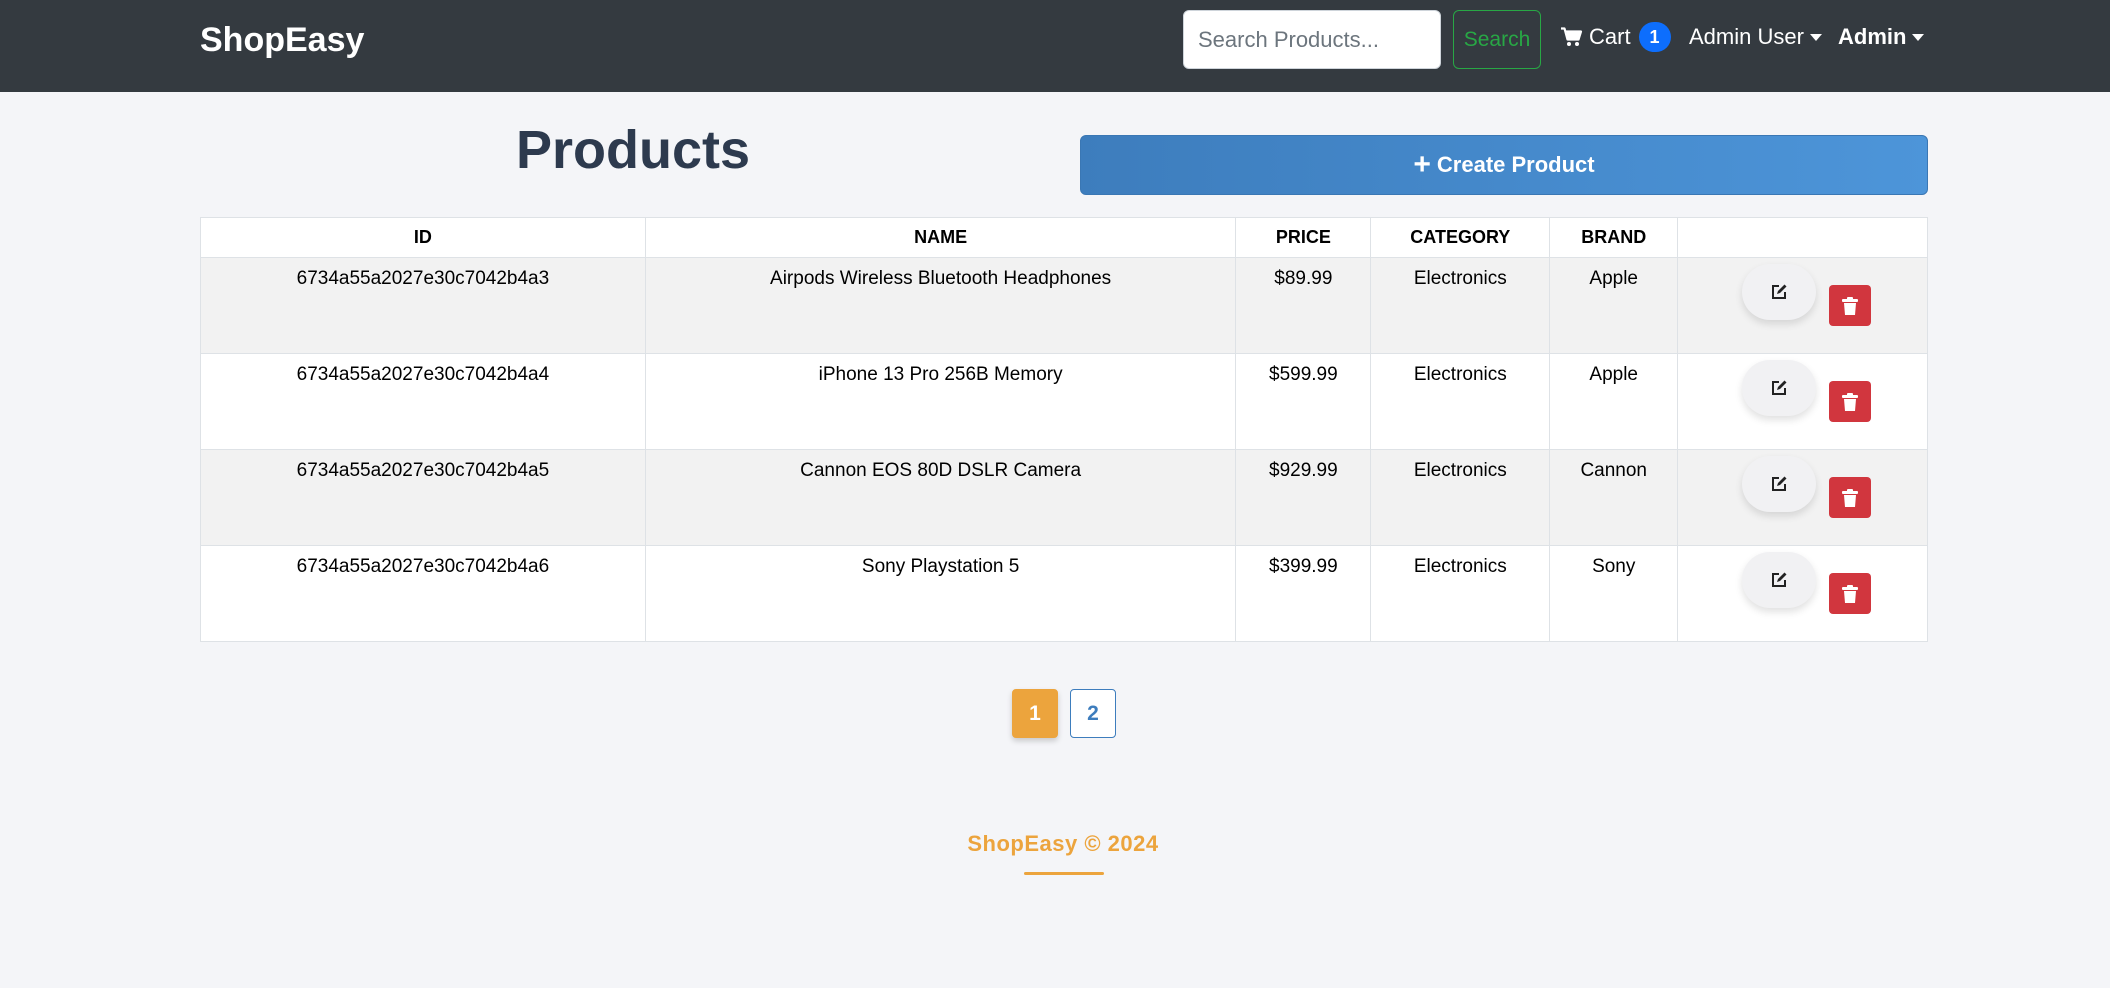 The width and height of the screenshot is (2110, 988). What do you see at coordinates (1515, 164) in the screenshot?
I see `create-product-label: Create Product` at bounding box center [1515, 164].